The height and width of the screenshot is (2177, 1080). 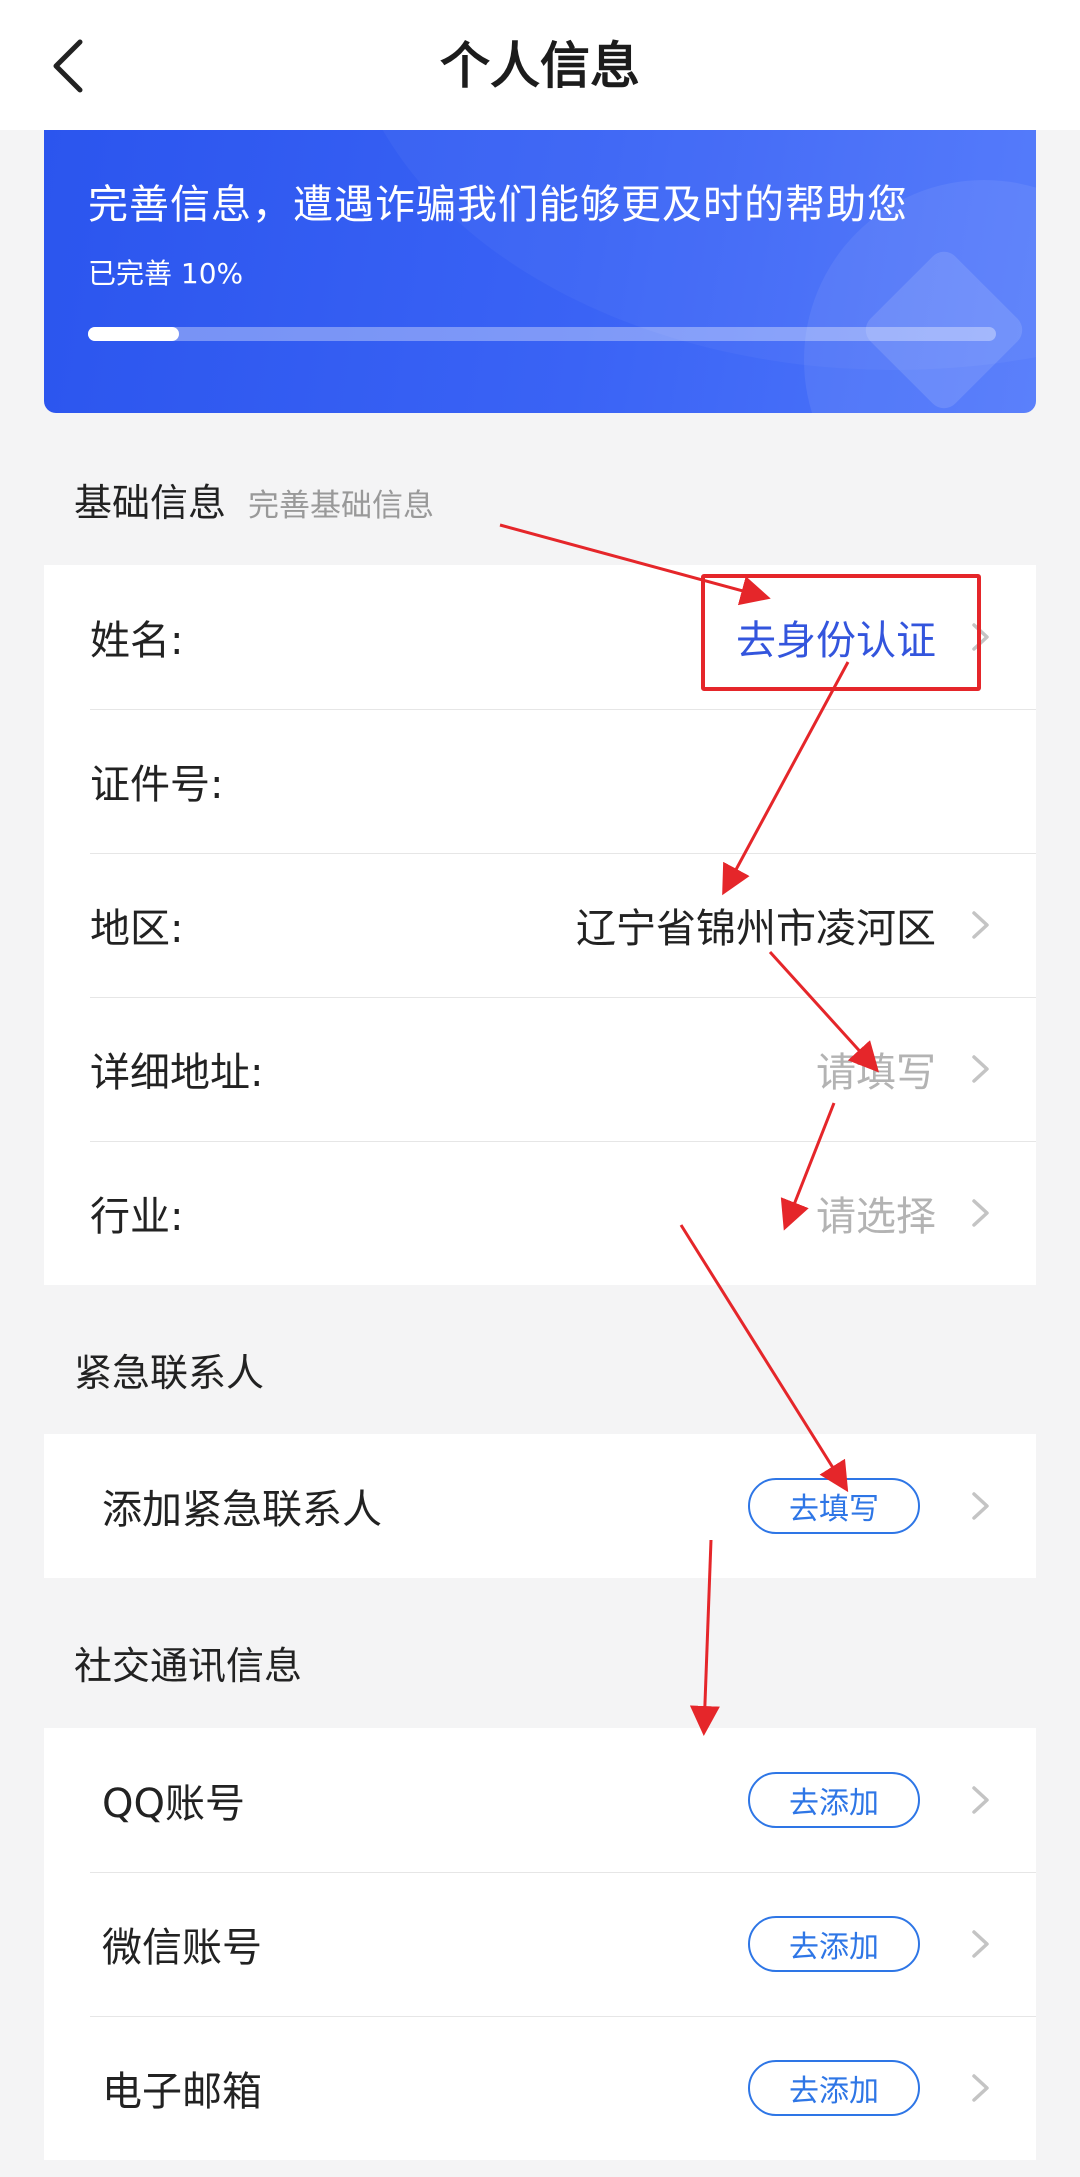 I want to click on completion-banner: 完善信息，遭遇诈骗我们能够更及时的帮助您 已完善 10%, so click(x=540, y=271).